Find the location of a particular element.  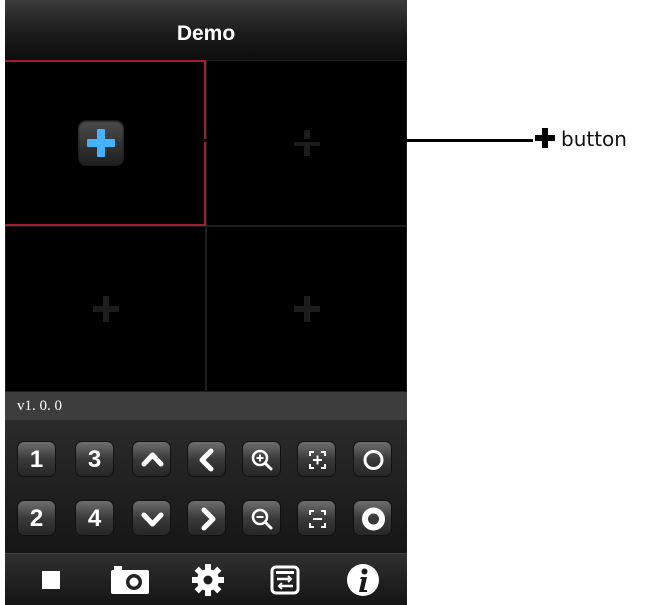

app-title: Demo is located at coordinates (206, 33).